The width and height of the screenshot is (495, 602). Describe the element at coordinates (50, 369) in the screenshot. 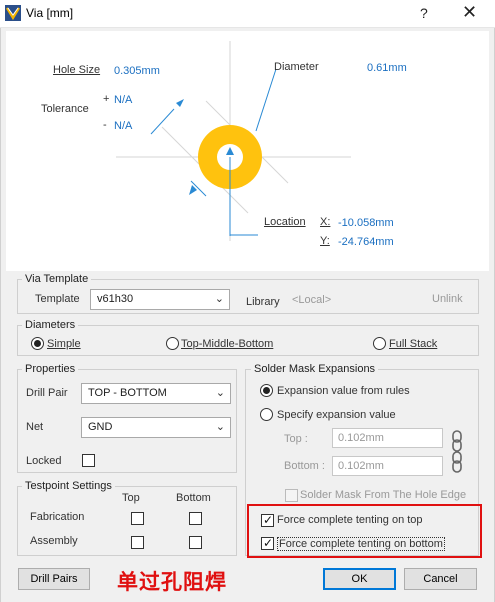

I see `properties-group-title: Properties` at that location.